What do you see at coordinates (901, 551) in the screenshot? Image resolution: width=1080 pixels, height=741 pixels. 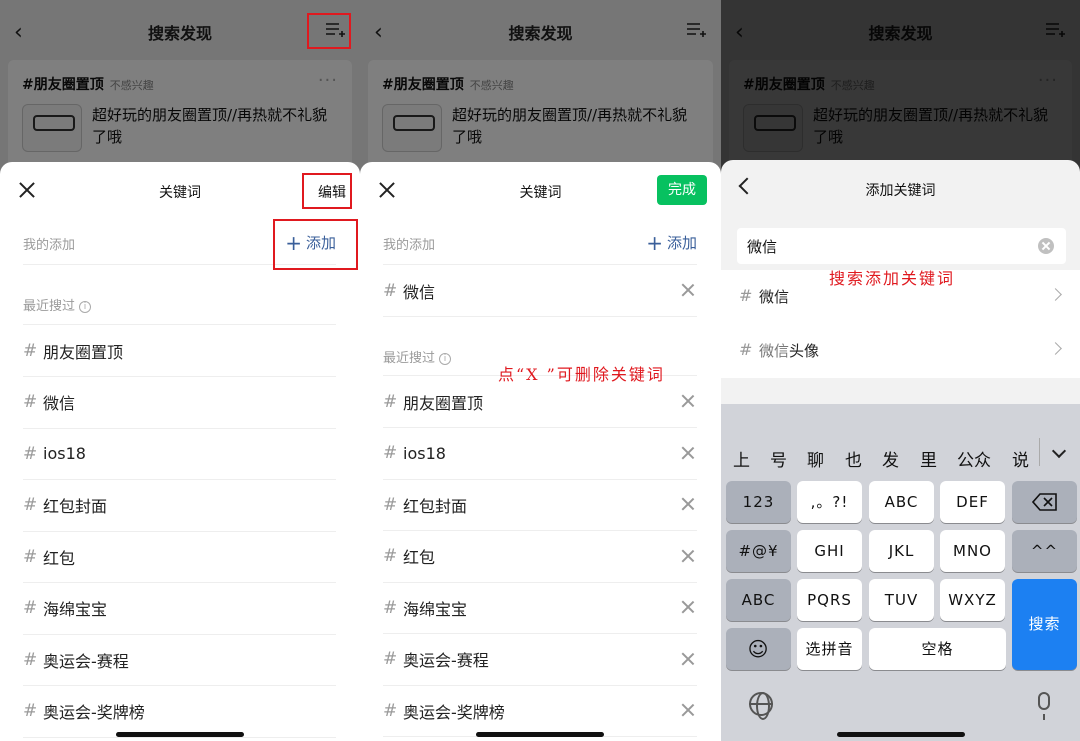 I see `key-jkl: JKL` at bounding box center [901, 551].